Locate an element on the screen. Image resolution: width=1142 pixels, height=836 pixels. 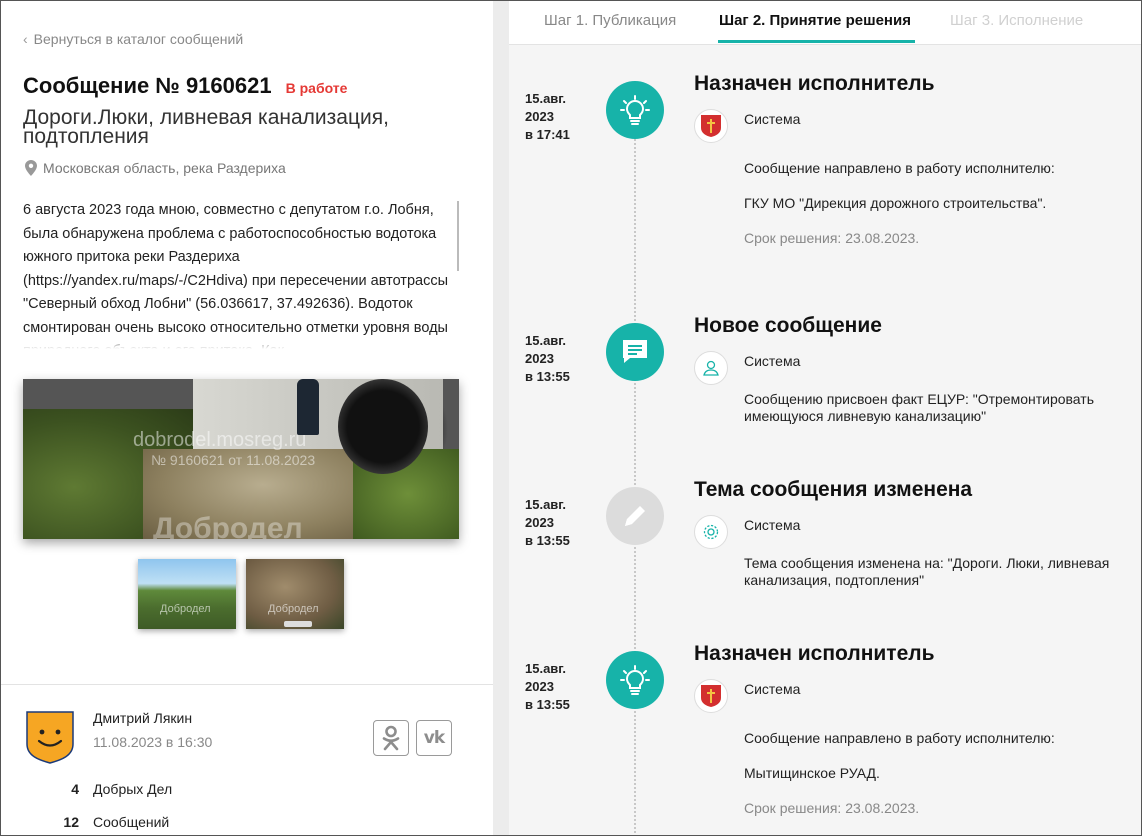
message-icon is located at coordinates (635, 351).